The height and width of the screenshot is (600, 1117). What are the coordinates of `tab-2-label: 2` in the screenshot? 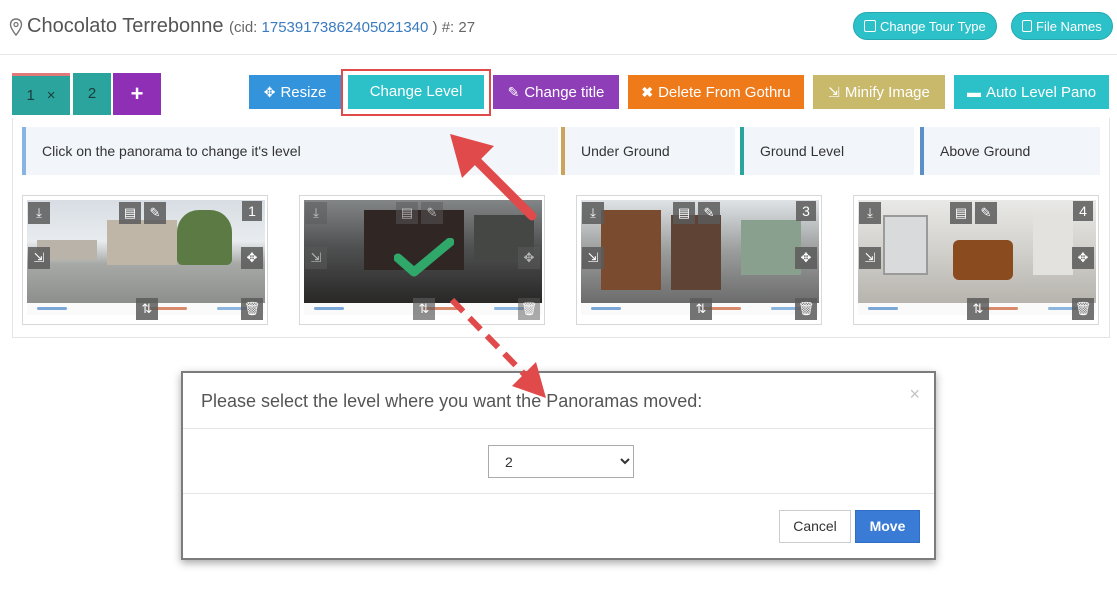 It's located at (92, 93).